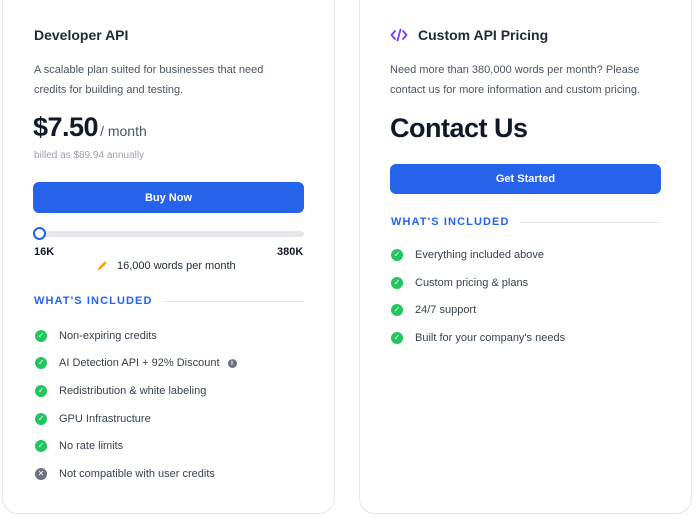 The width and height of the screenshot is (700, 530). What do you see at coordinates (525, 179) in the screenshot?
I see `get-started-button: Get Started` at bounding box center [525, 179].